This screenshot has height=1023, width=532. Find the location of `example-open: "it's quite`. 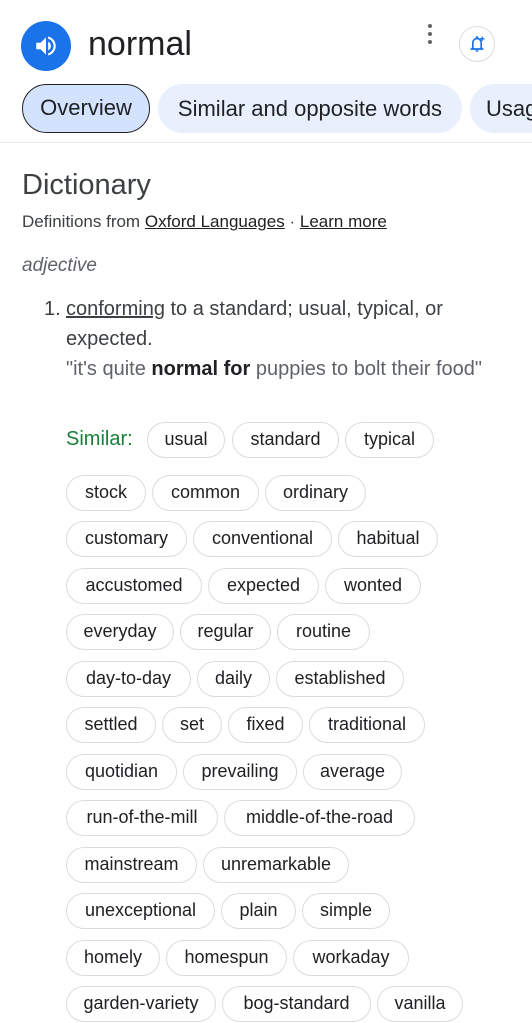

example-open: "it's quite is located at coordinates (109, 369).